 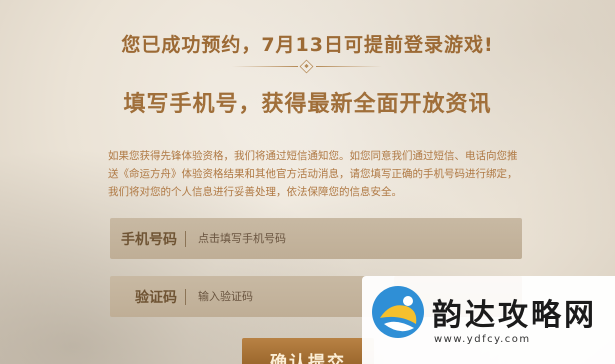 I want to click on ornament-divider, so click(x=307, y=66).